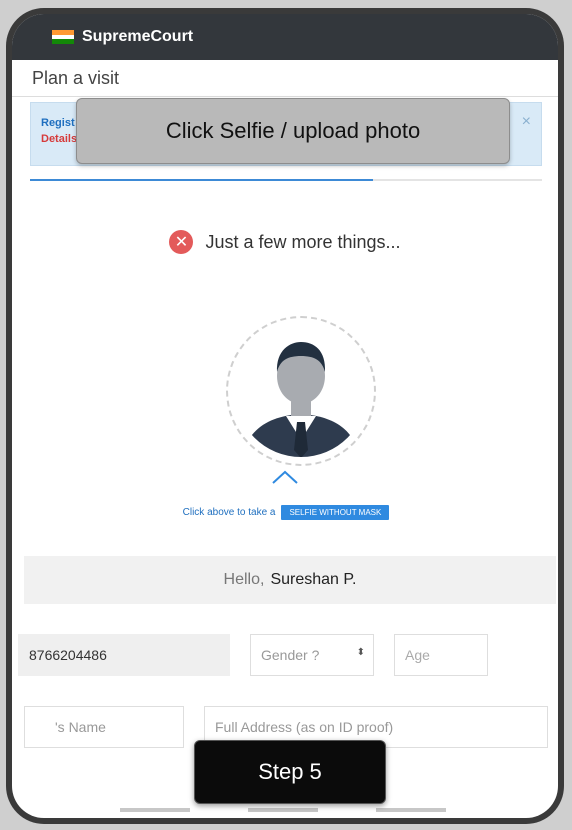  I want to click on app-title: SupremeCourt, so click(138, 36).